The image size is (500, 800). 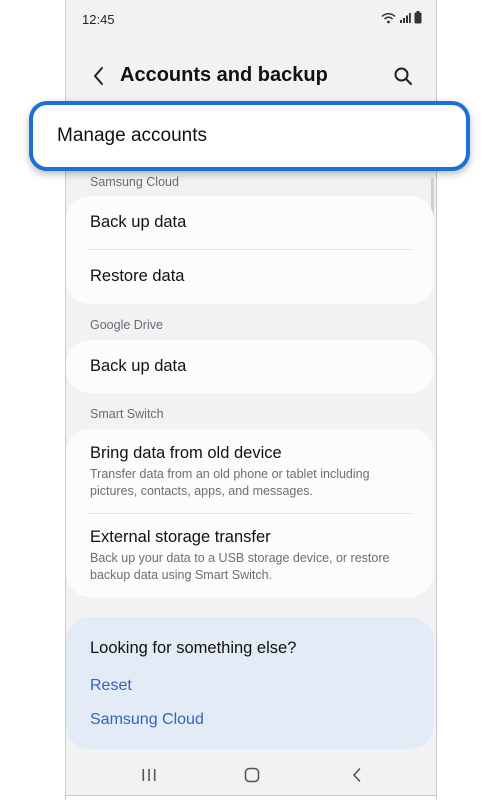 I want to click on samsung-cloud-card: Back up data Restore data, so click(x=250, y=250).